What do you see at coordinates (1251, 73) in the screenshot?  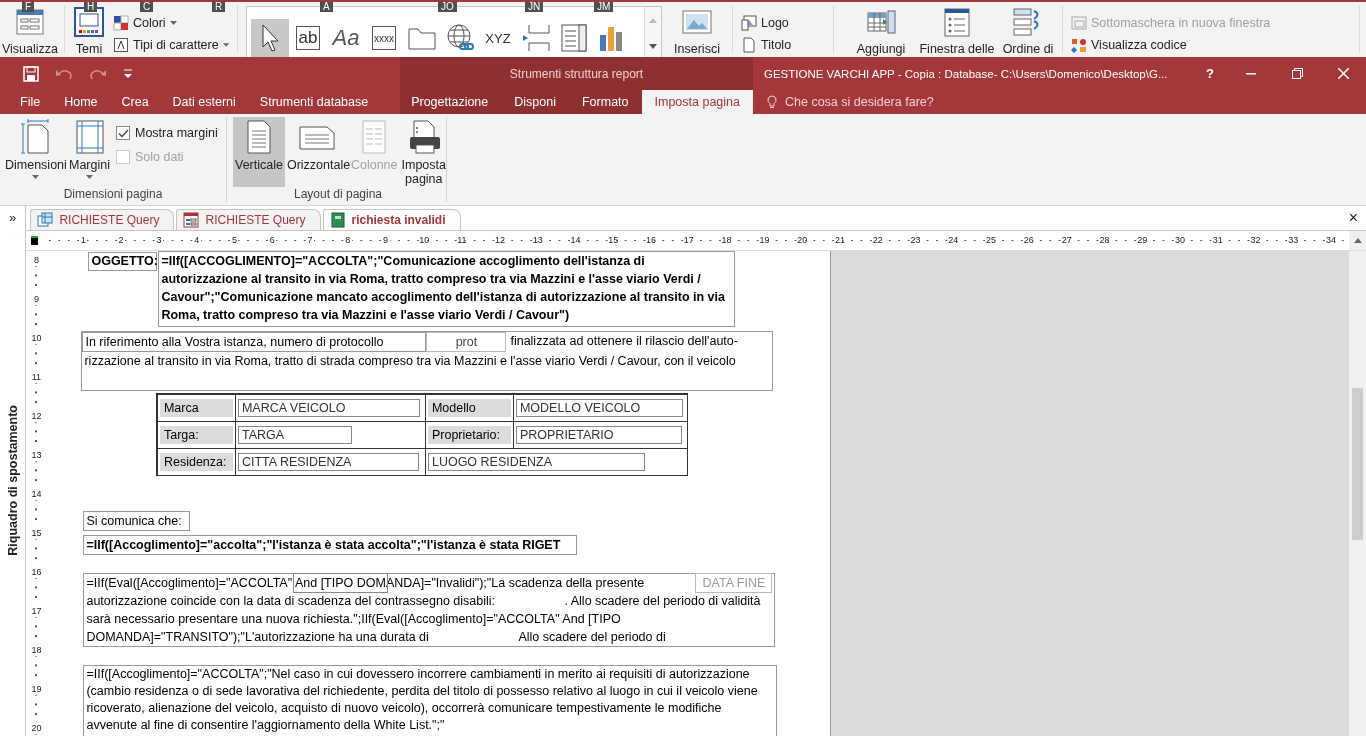 I see `minimize-icon` at bounding box center [1251, 73].